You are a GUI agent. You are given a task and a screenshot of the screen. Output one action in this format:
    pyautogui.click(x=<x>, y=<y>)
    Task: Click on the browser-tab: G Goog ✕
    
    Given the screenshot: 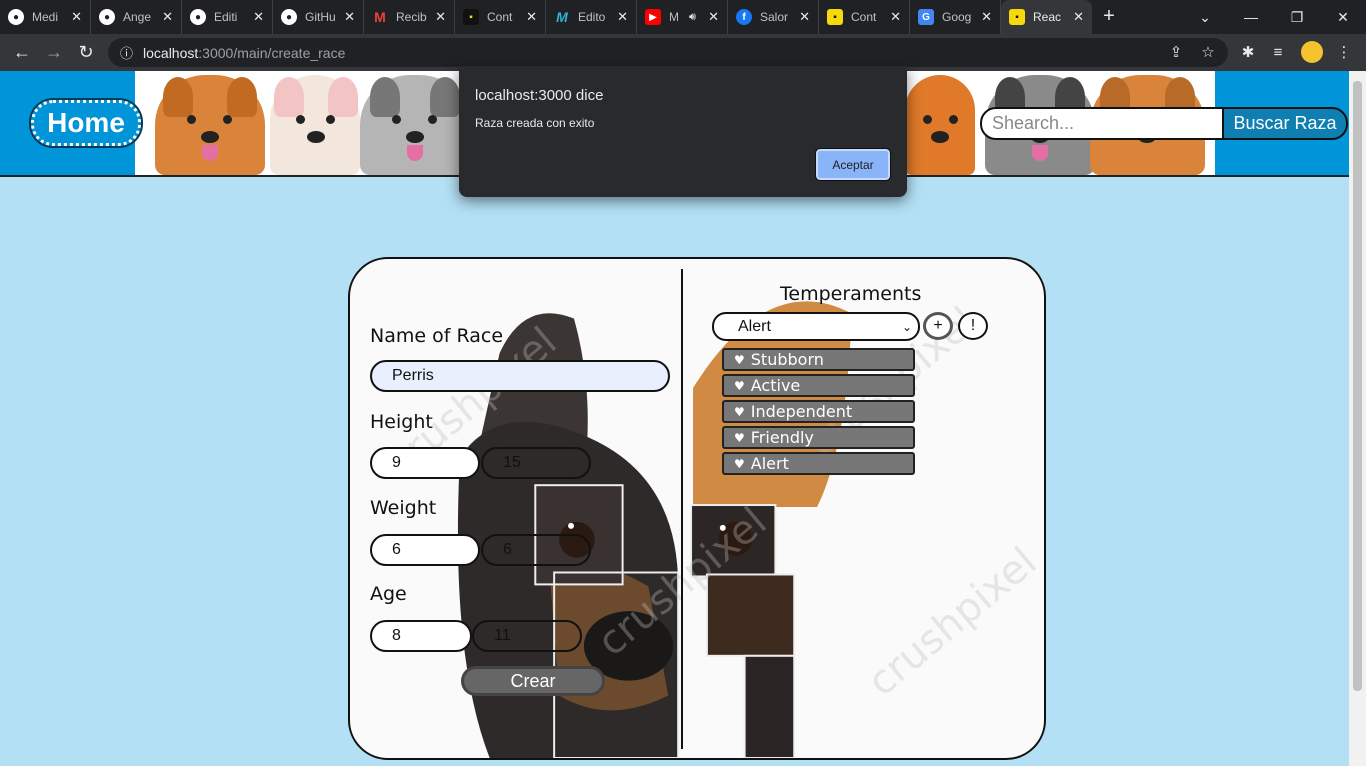 What is the action you would take?
    pyautogui.click(x=955, y=17)
    